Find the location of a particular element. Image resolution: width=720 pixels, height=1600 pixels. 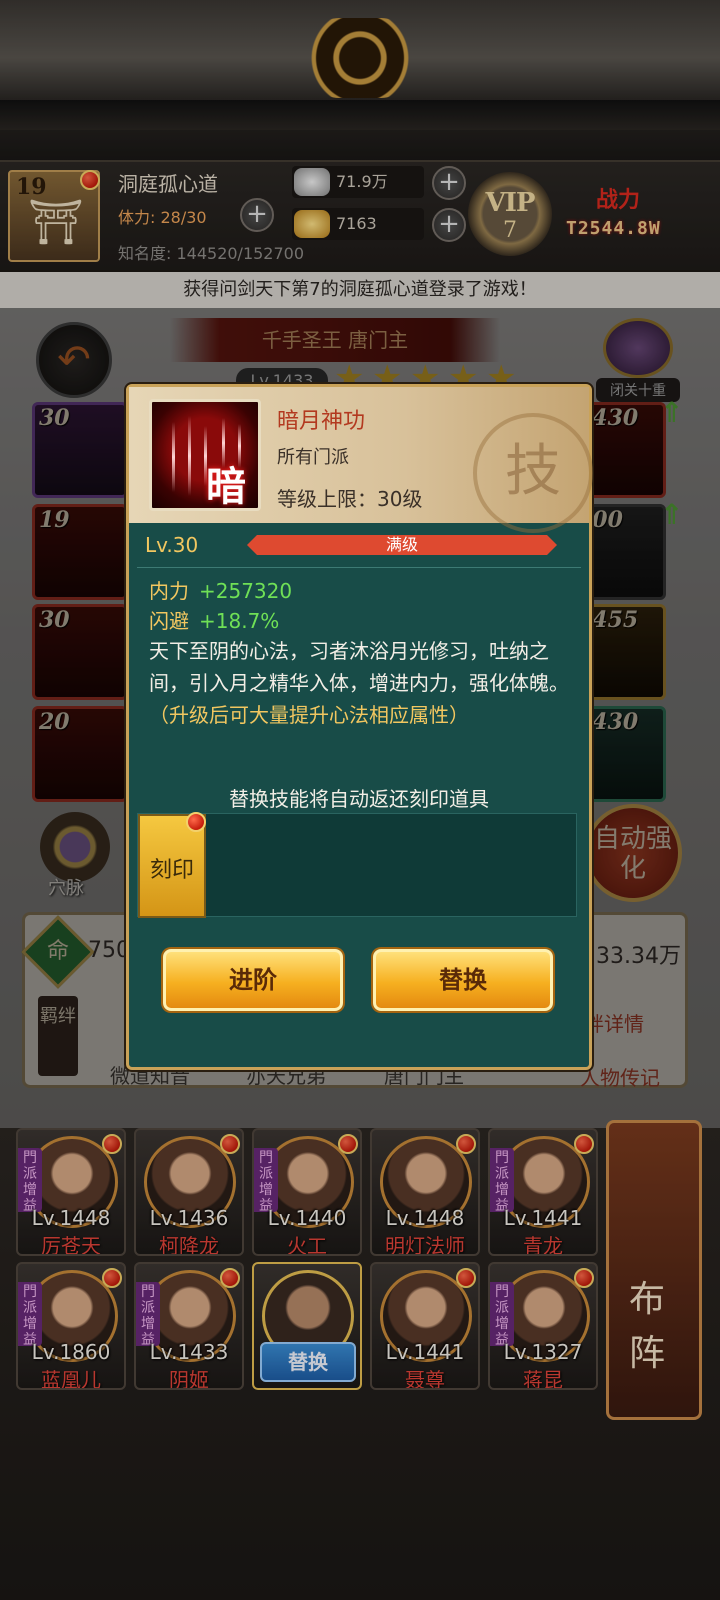

seal-slot-area: 刻印 is located at coordinates (357, 865).